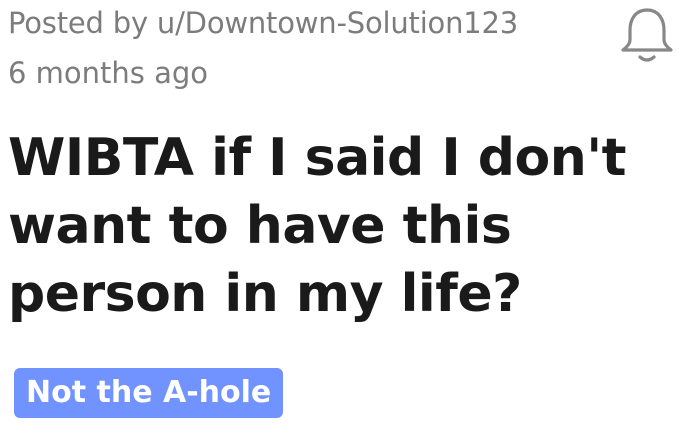 The width and height of the screenshot is (681, 427). I want to click on bell-icon, so click(647, 36).